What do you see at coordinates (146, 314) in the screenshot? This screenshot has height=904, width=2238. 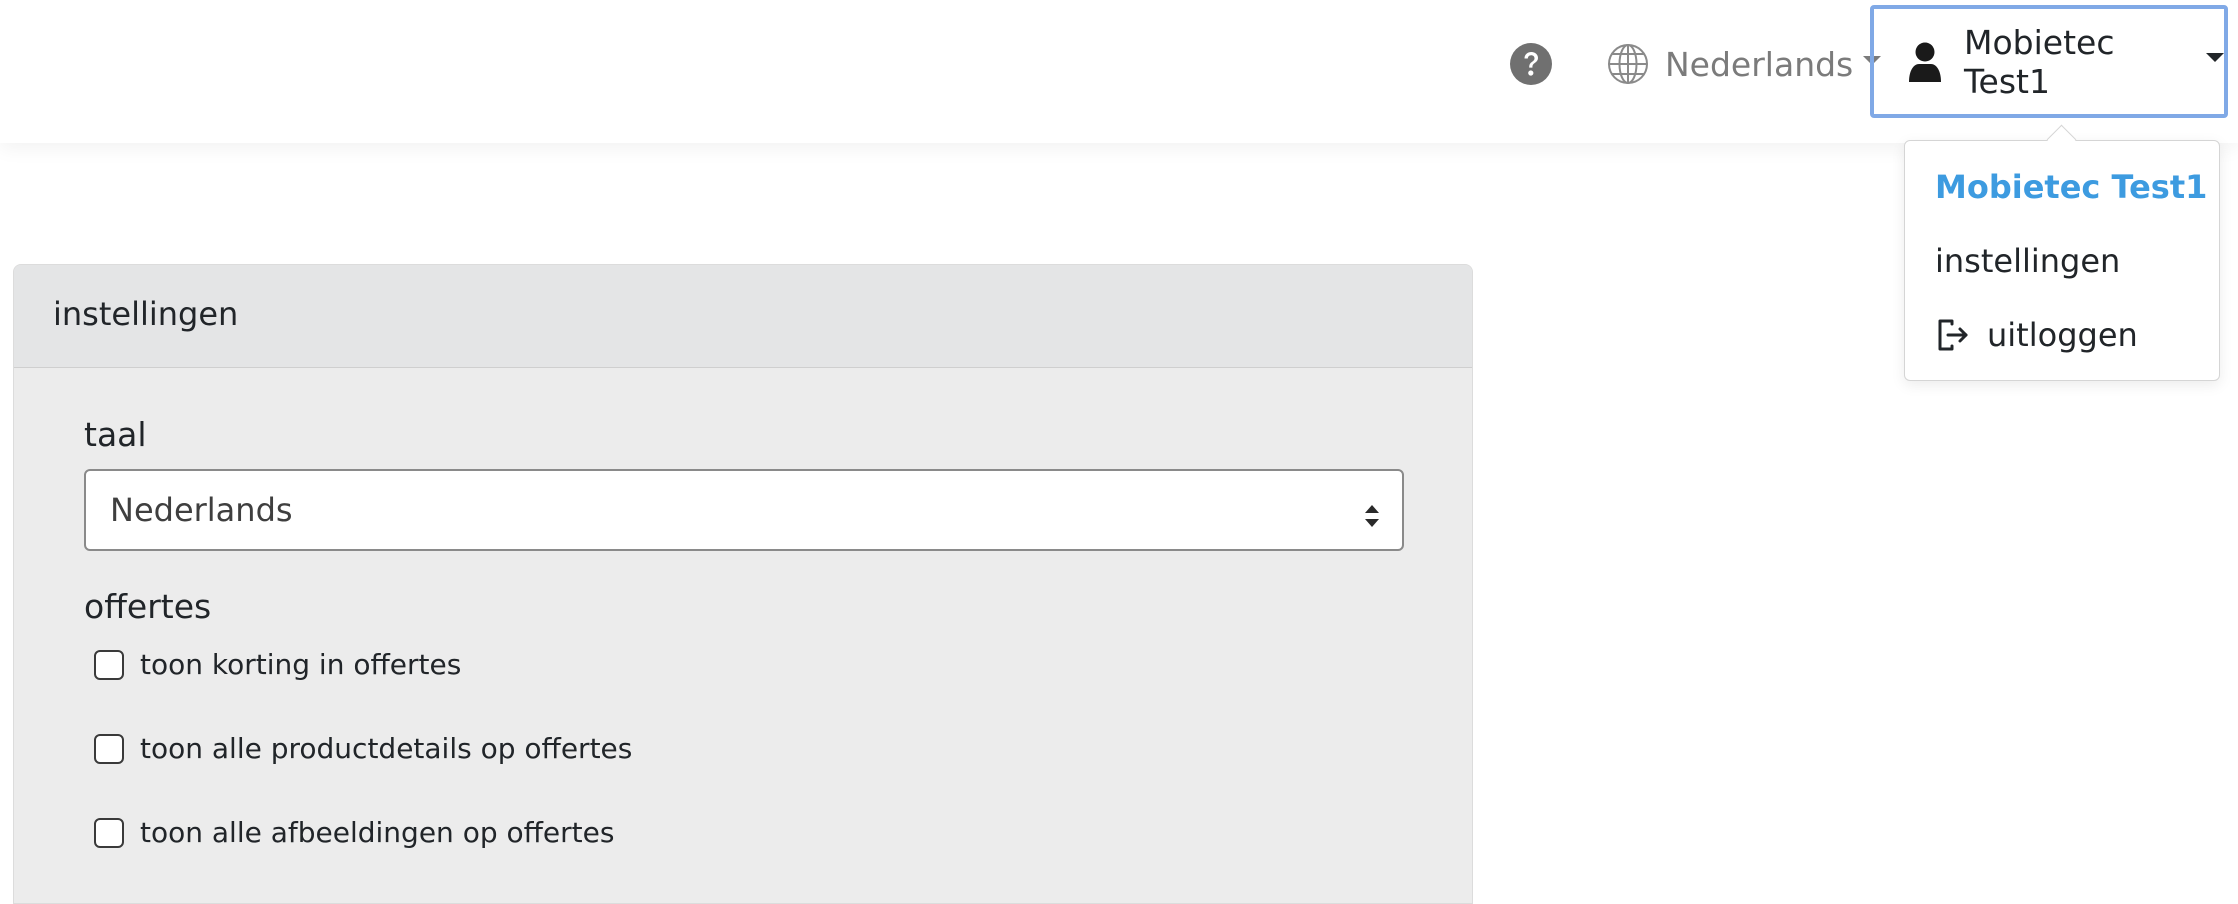 I see `settings-card-title: instellingen` at bounding box center [146, 314].